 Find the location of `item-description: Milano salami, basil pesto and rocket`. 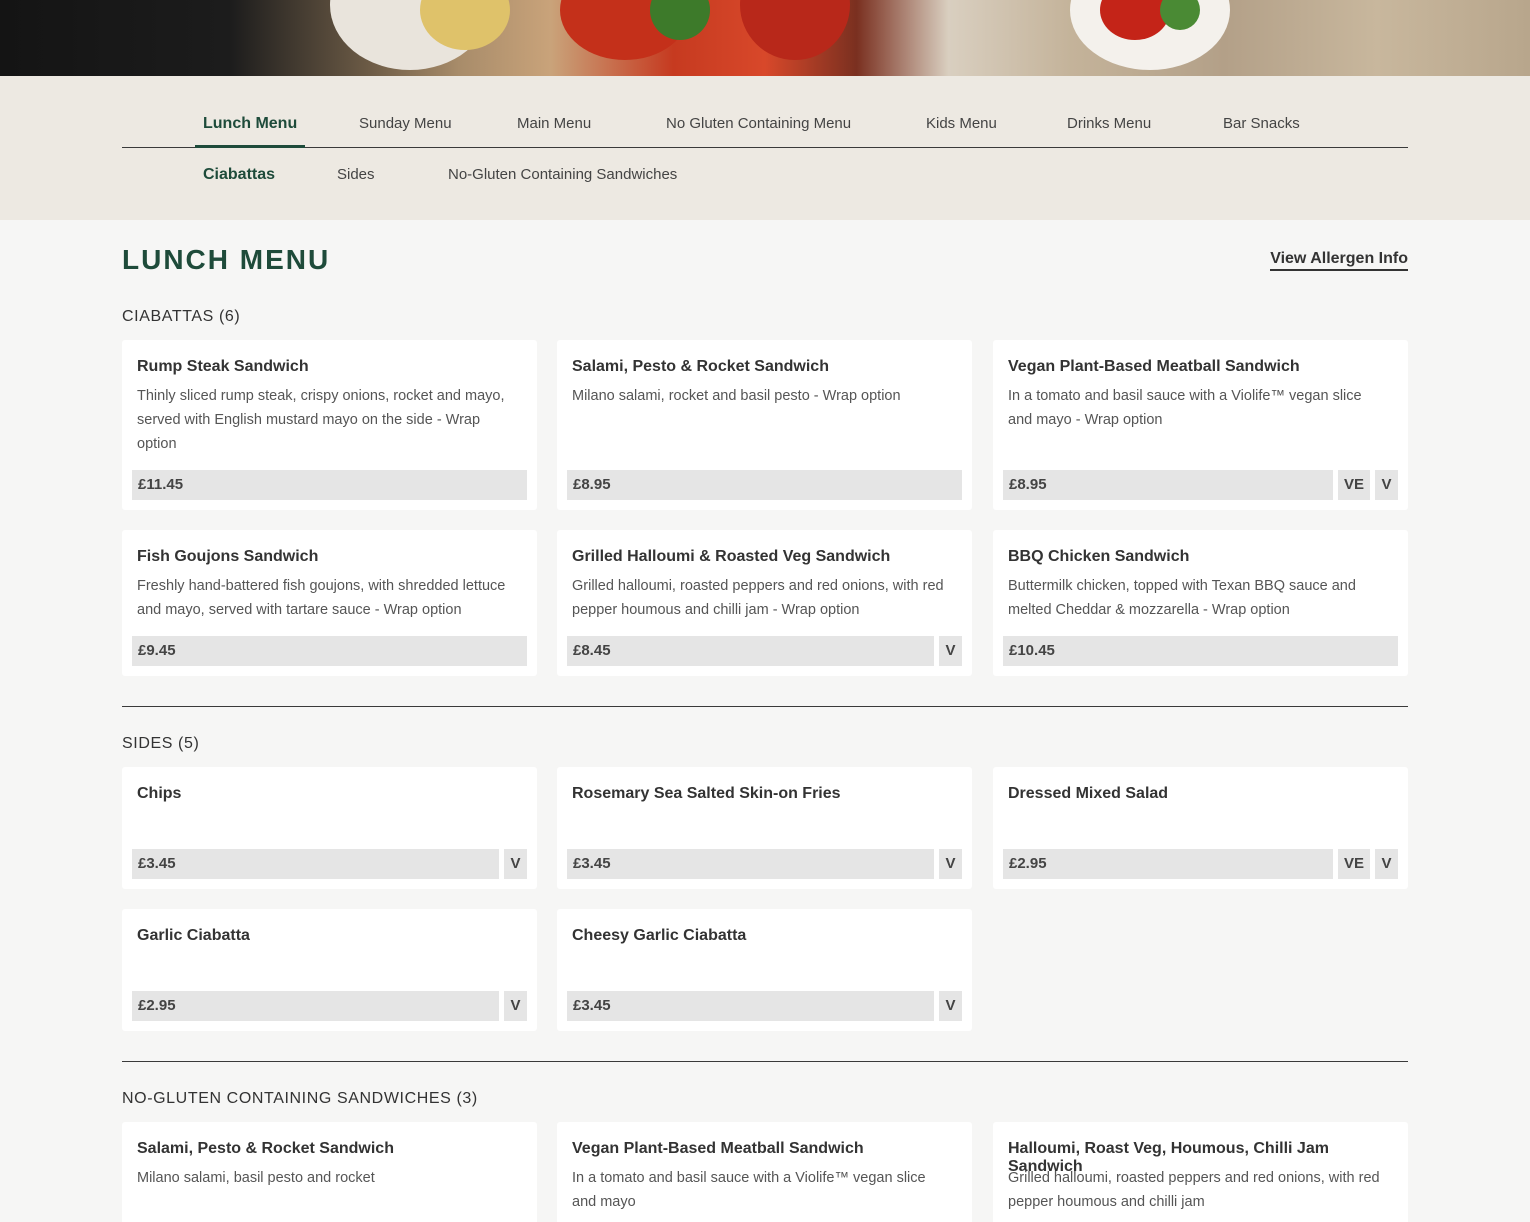

item-description: Milano salami, basil pesto and rocket is located at coordinates (256, 1178).